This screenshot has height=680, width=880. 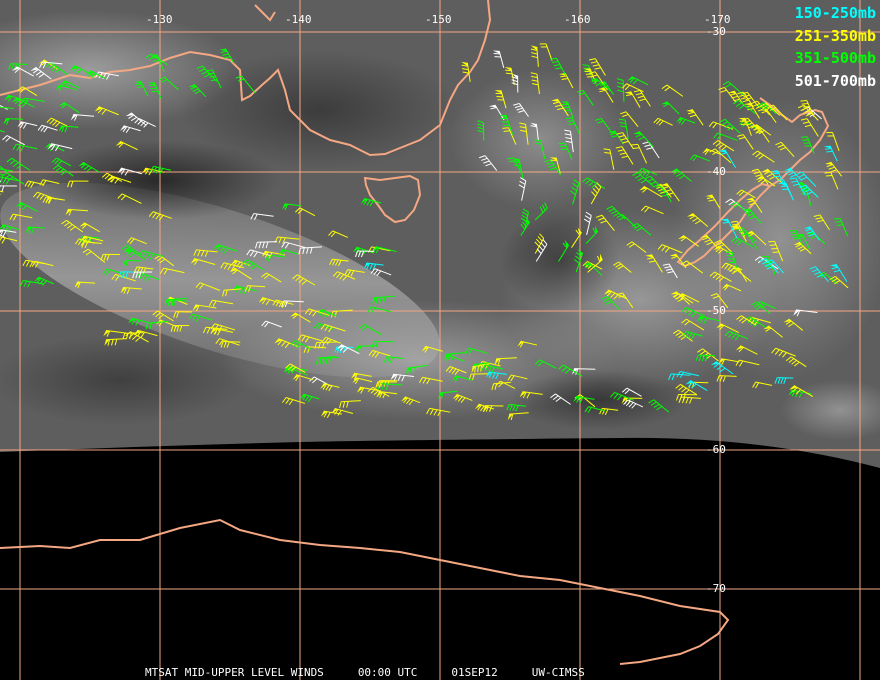 I want to click on legend-item-351-500: 351-500mb, so click(x=835, y=58).